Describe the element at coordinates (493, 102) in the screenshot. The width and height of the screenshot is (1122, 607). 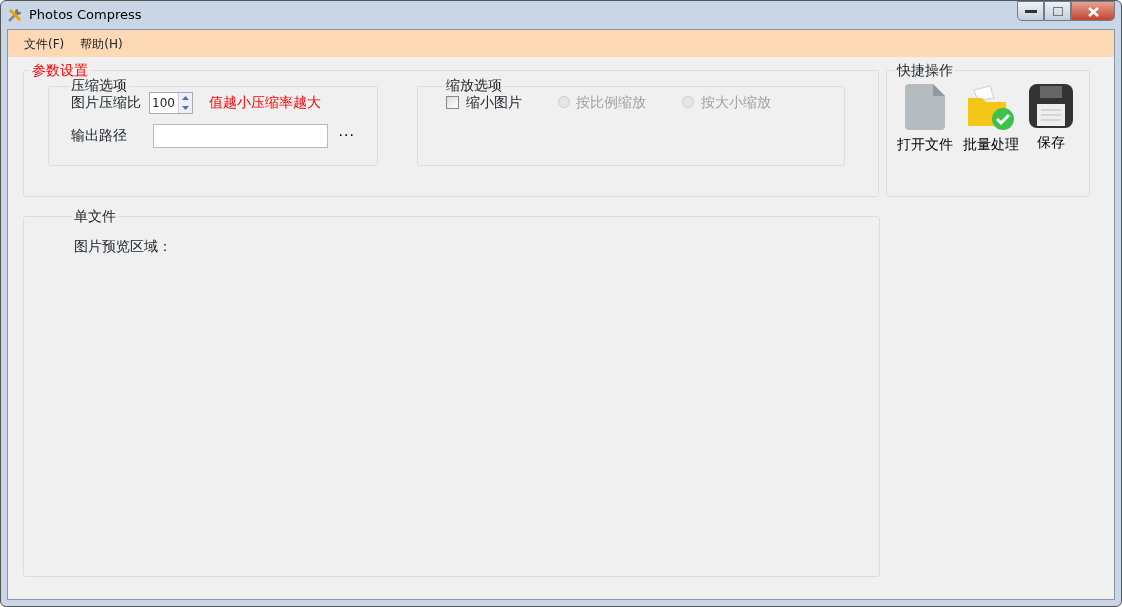
I see `checkbox-label: 缩小图片` at that location.